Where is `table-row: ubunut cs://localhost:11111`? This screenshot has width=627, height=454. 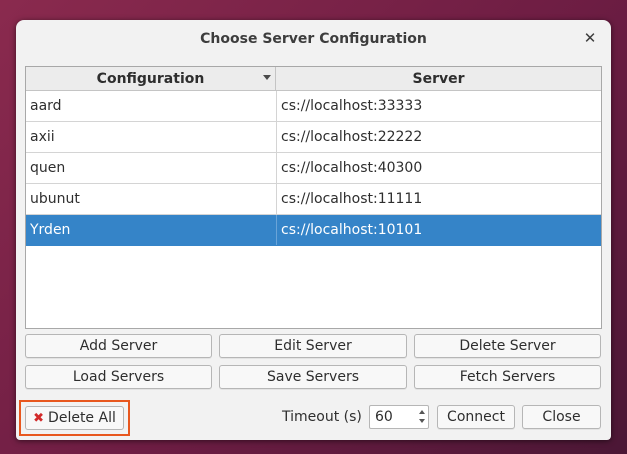 table-row: ubunut cs://localhost:11111 is located at coordinates (313, 199).